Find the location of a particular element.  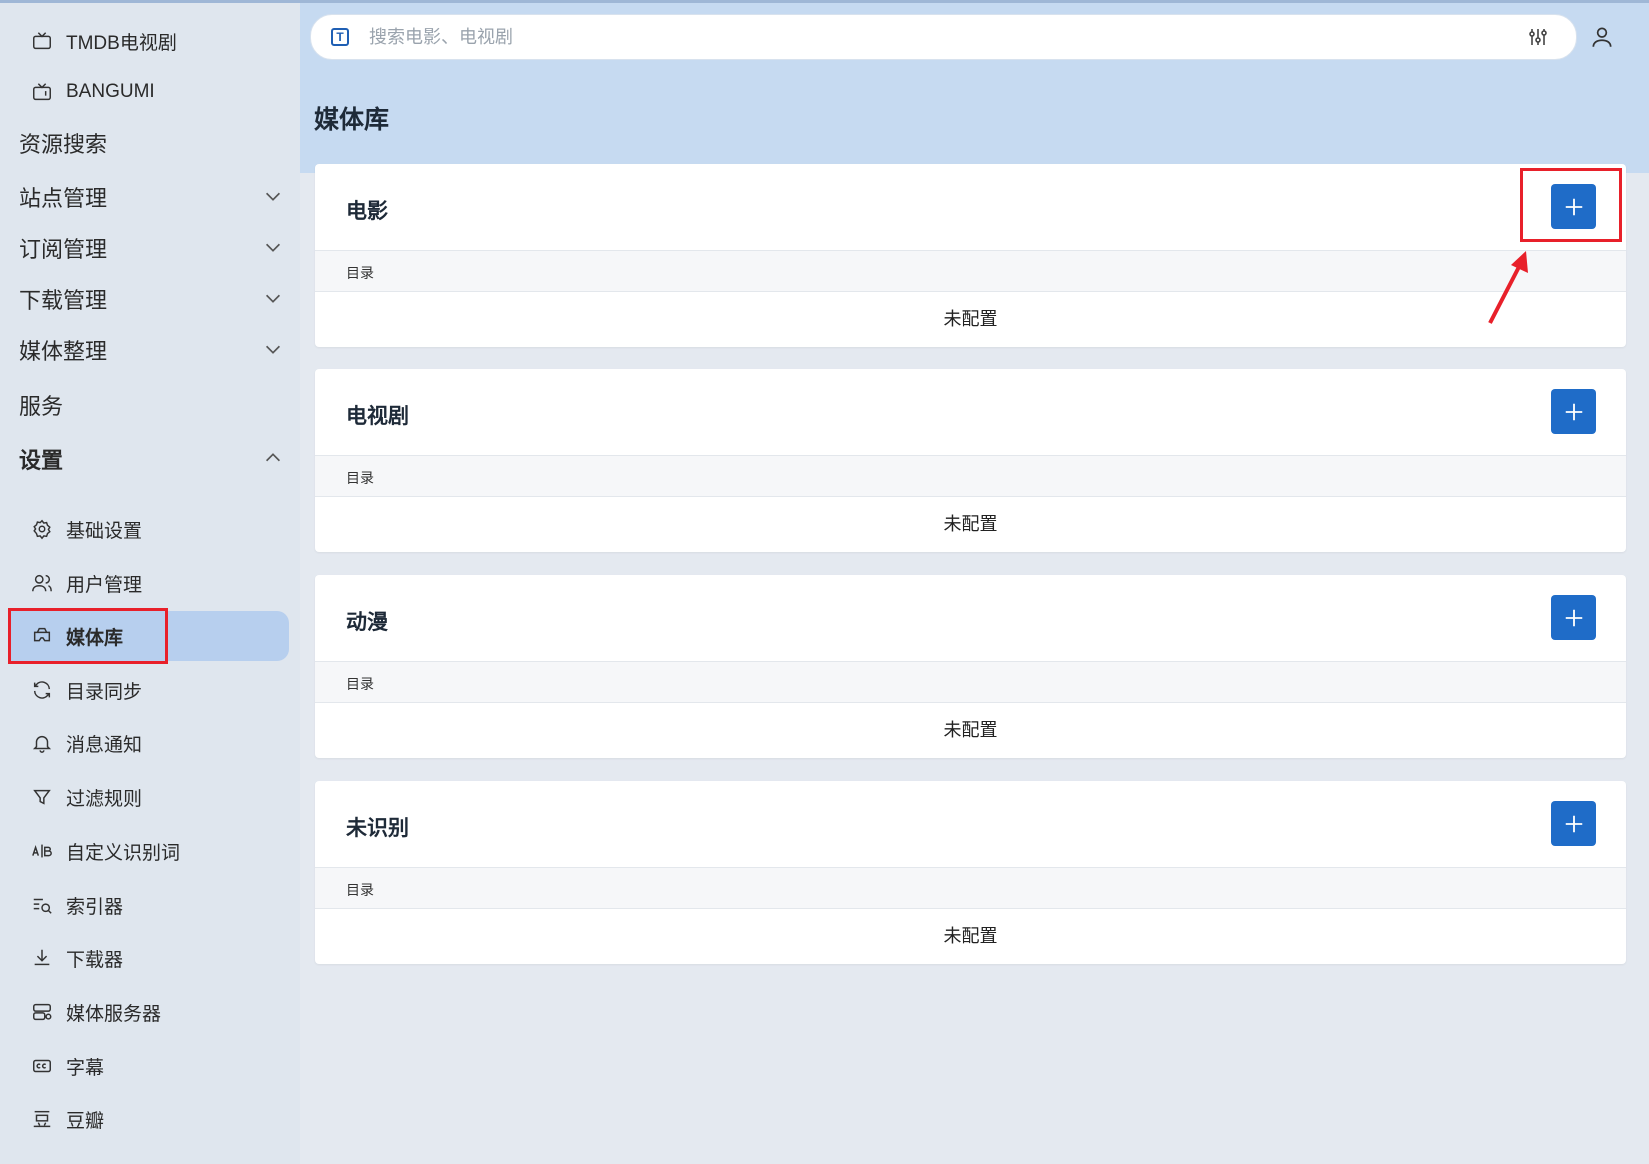

sidebar-item-label: 媒体库 is located at coordinates (95, 638).